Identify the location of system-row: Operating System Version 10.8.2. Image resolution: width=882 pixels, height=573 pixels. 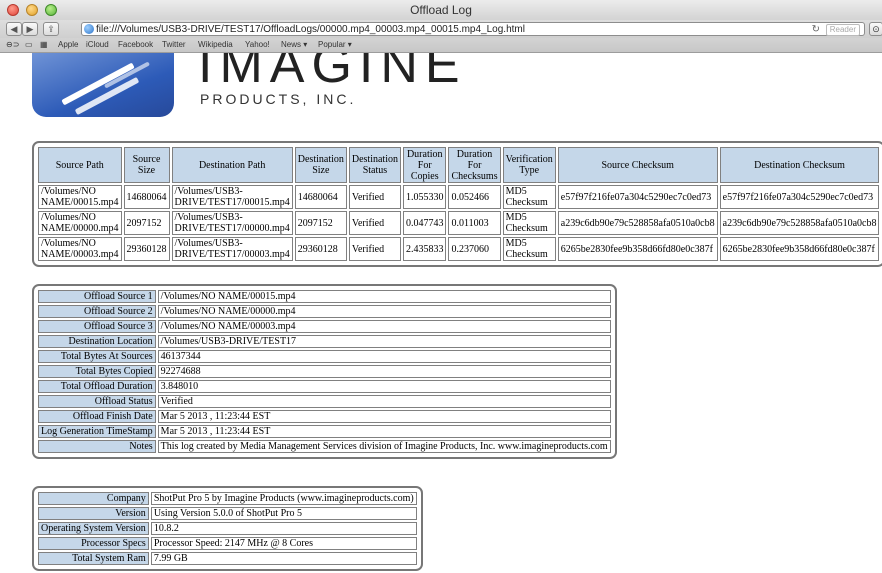
(227, 528).